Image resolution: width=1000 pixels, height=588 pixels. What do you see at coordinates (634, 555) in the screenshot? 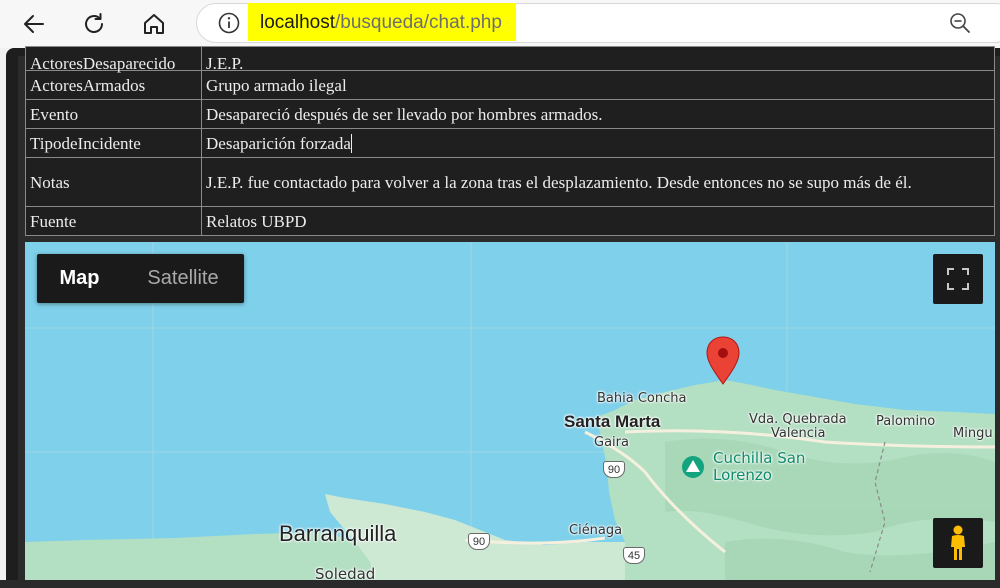
I see `route-shield: 45` at bounding box center [634, 555].